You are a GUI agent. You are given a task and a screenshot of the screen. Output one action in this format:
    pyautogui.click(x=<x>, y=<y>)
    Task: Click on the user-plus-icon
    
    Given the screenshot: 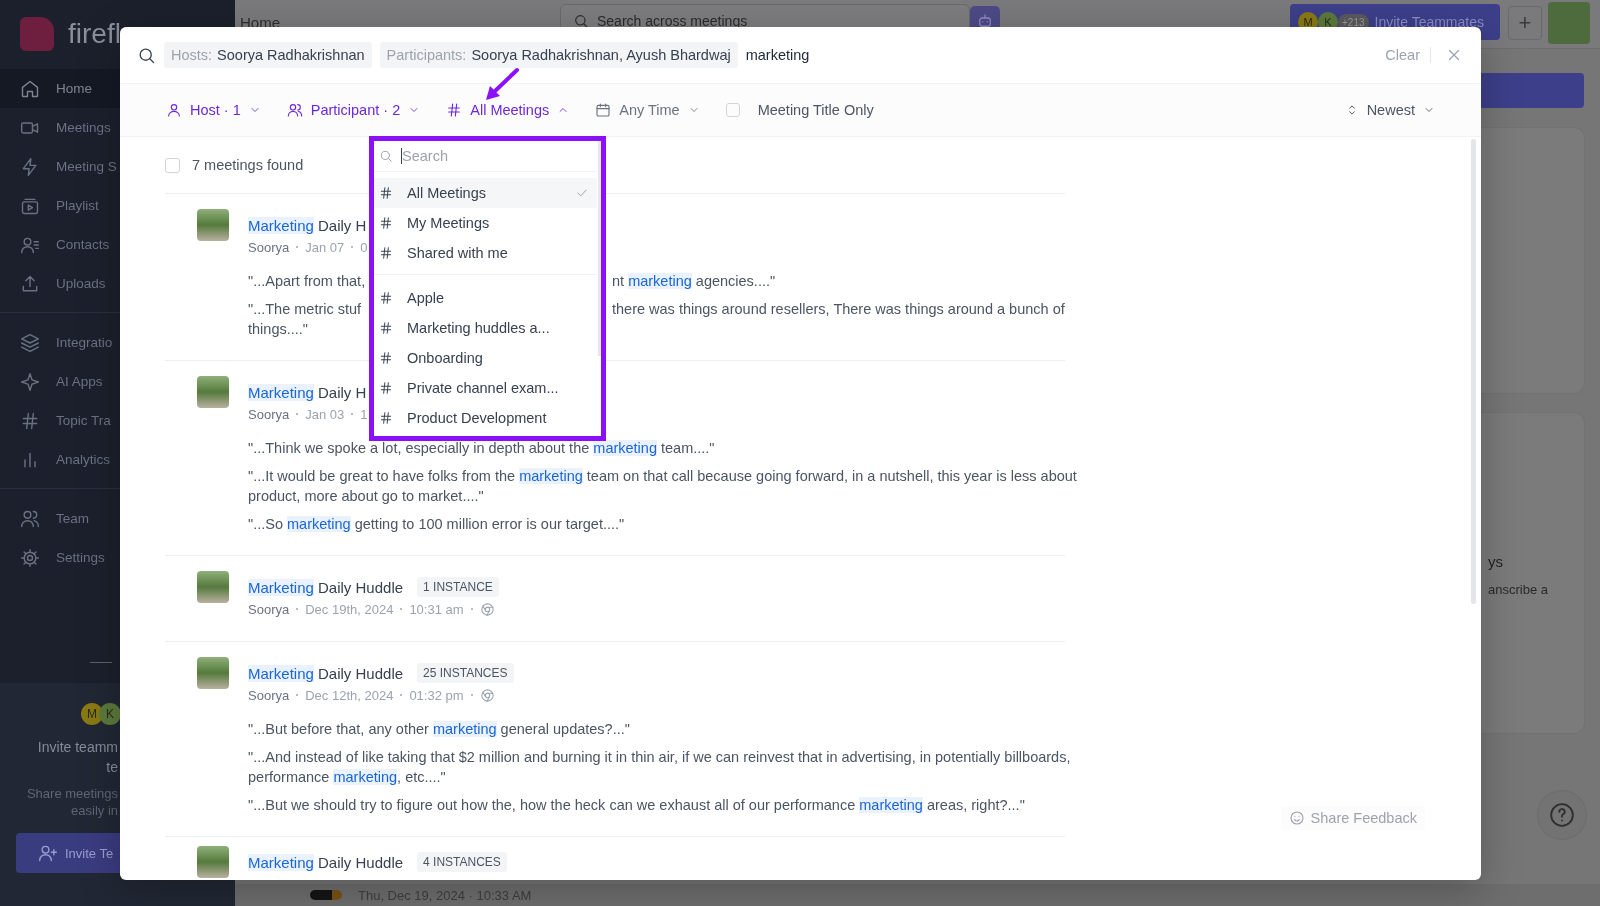 What is the action you would take?
    pyautogui.click(x=48, y=853)
    